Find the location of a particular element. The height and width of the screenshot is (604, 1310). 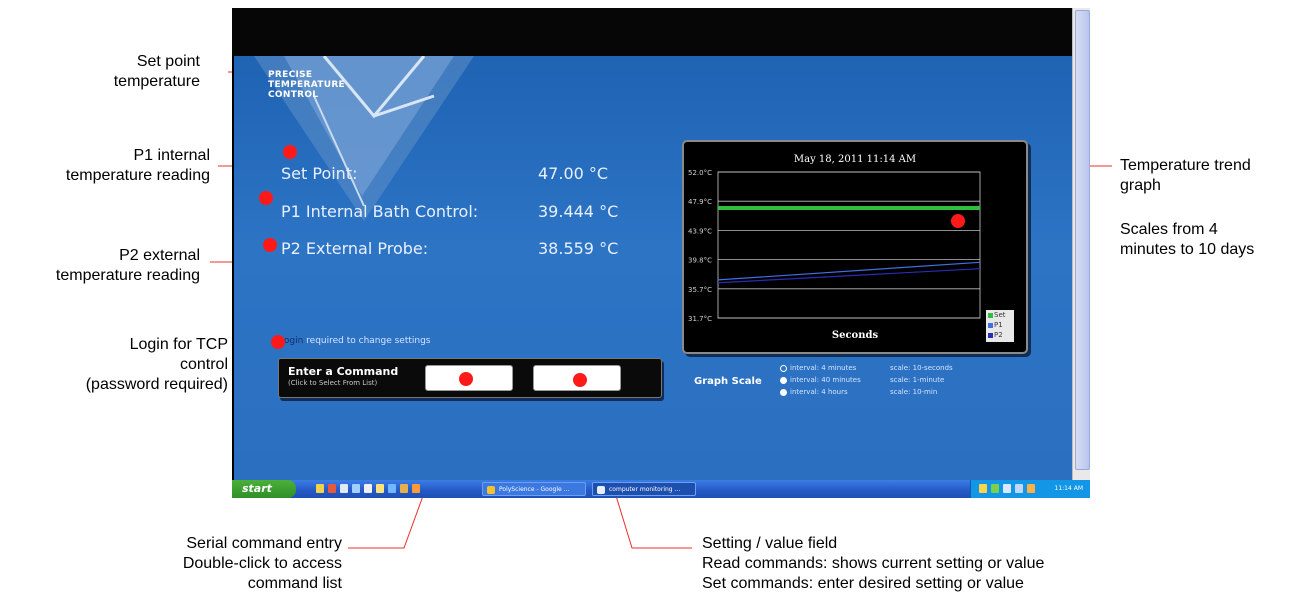

graph-xlabel: Seconds is located at coordinates (855, 335).